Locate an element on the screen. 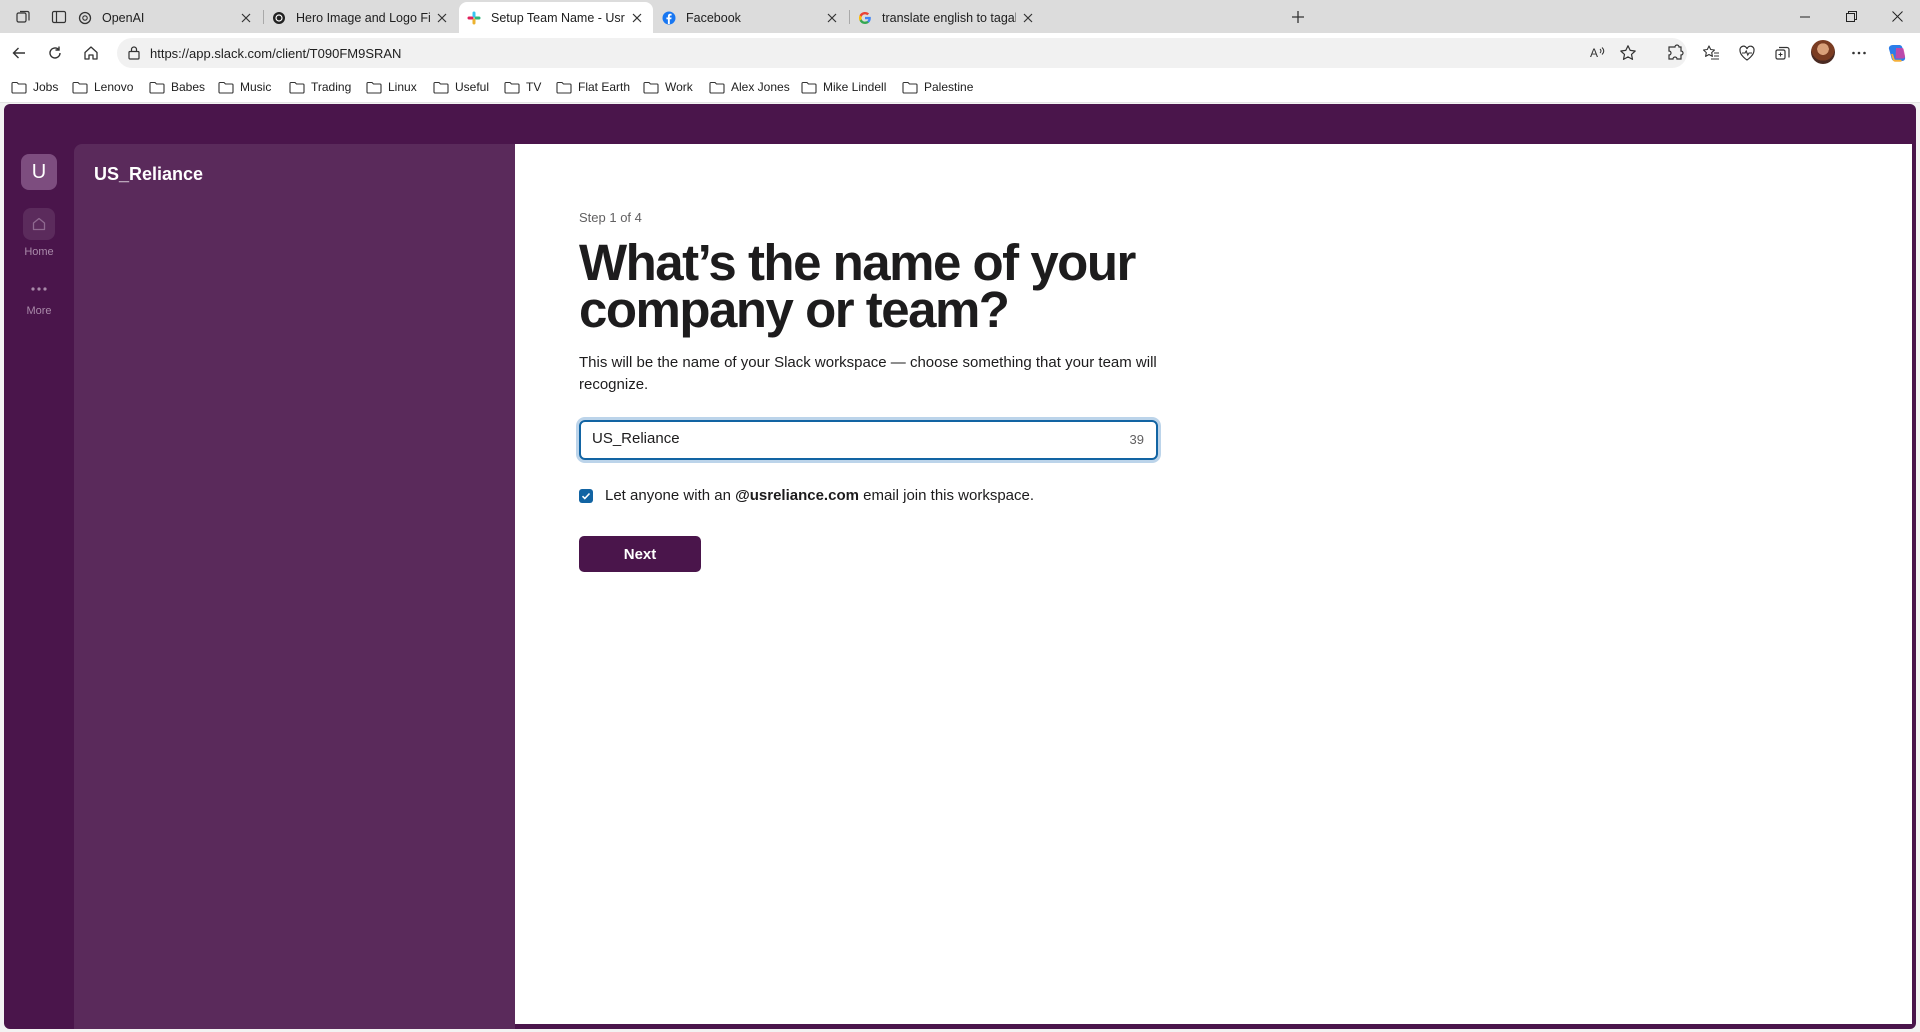  new-tab-button is located at coordinates (1298, 17).